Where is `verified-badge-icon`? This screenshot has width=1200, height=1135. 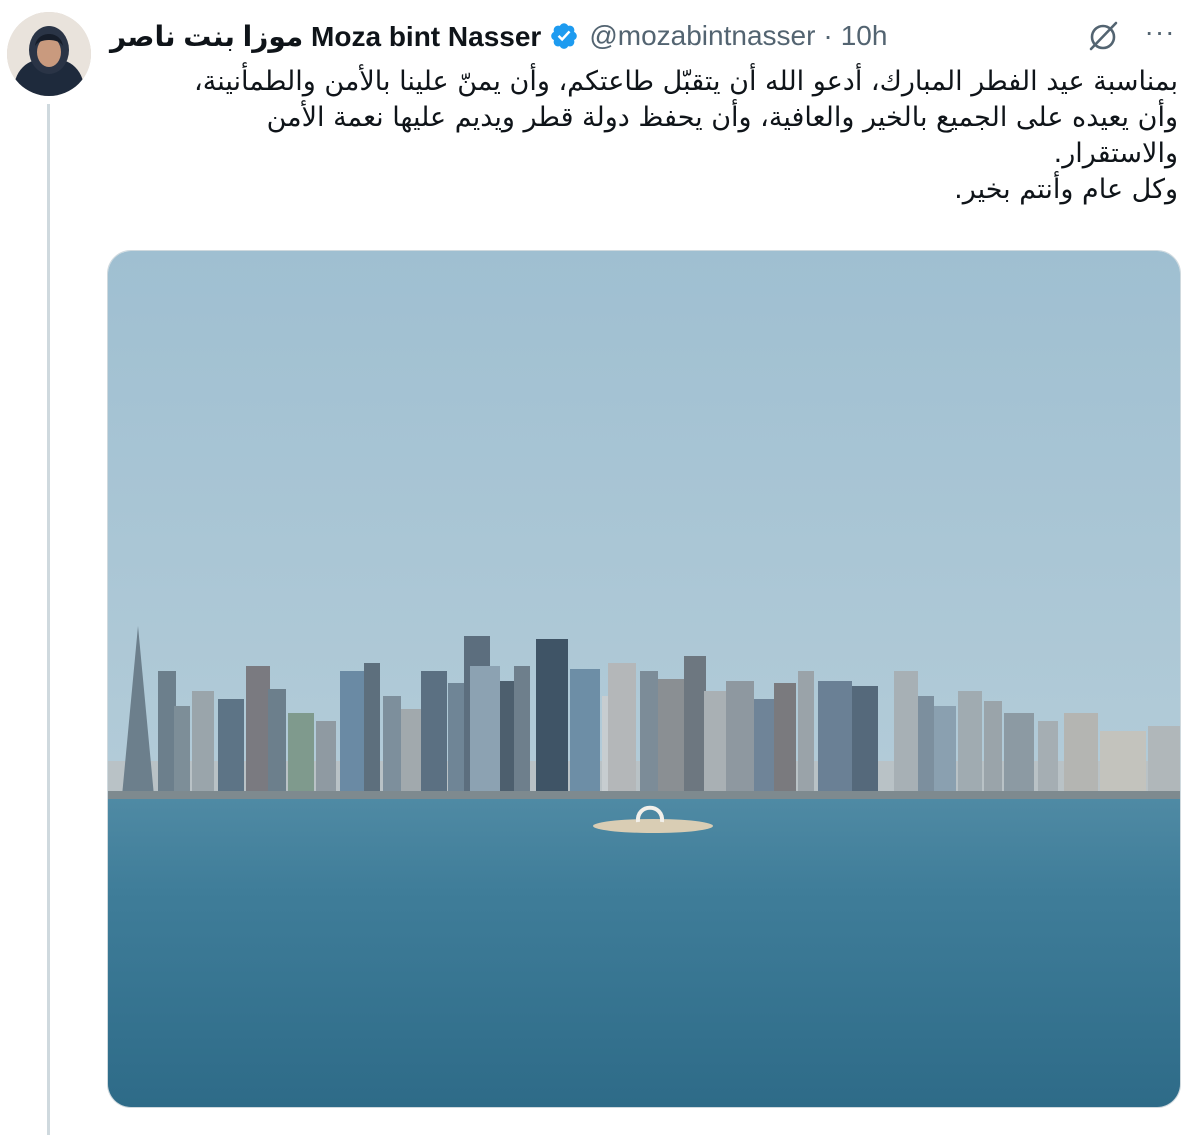
verified-badge-icon is located at coordinates (564, 36).